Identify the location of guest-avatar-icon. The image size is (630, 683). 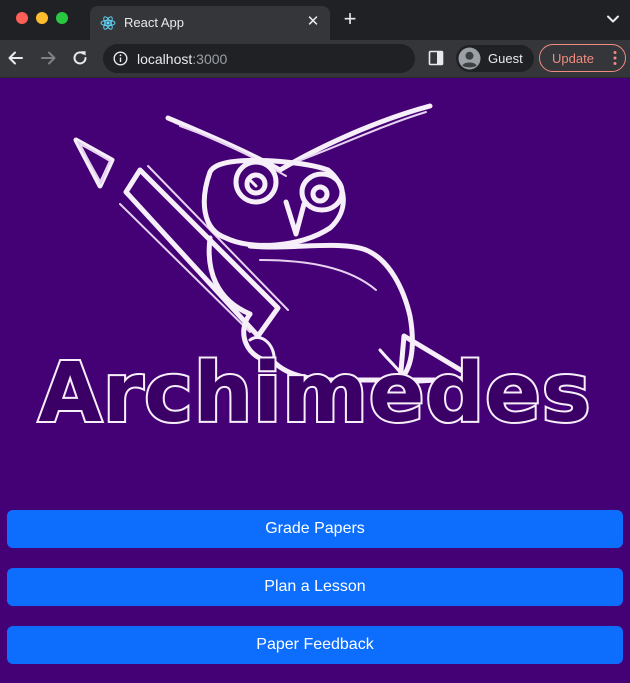
(469, 58).